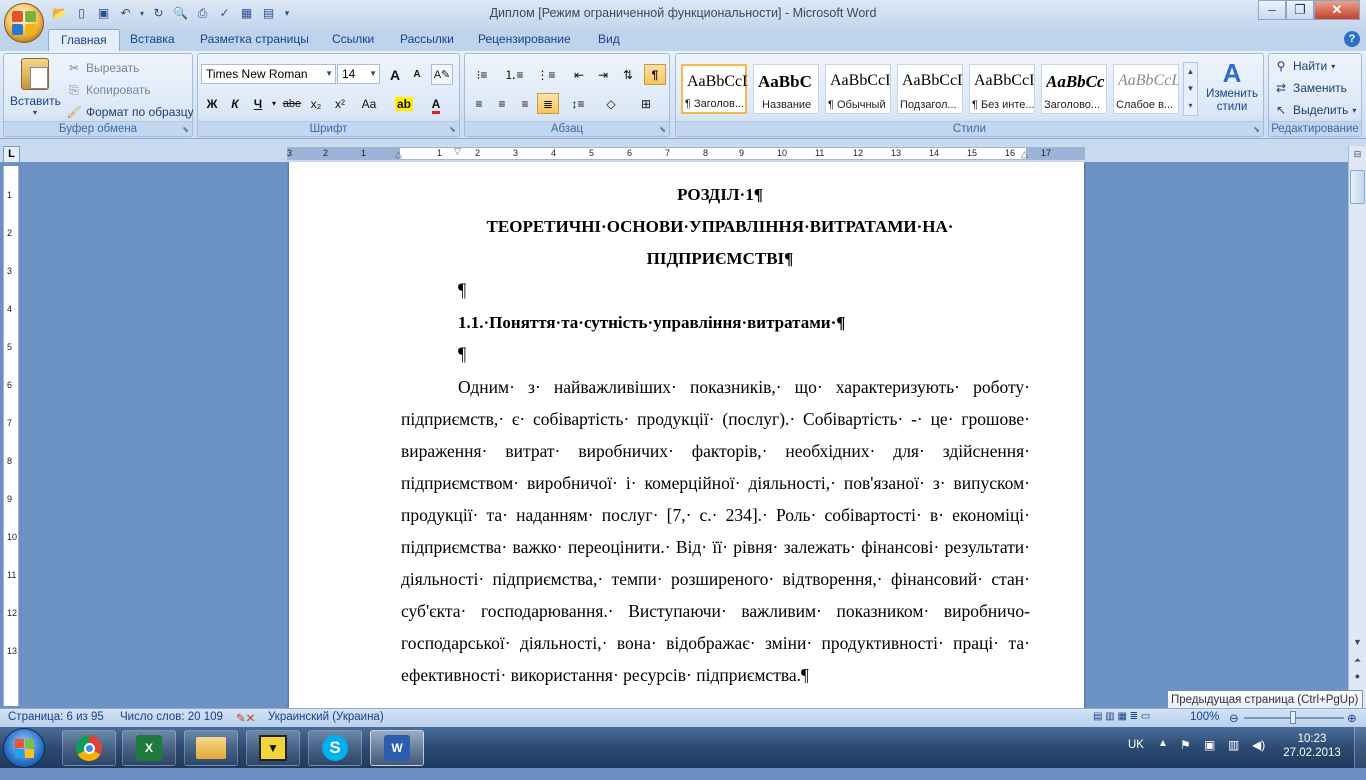 Image resolution: width=1366 pixels, height=780 pixels. What do you see at coordinates (1234, 718) in the screenshot?
I see `zoom-out-icon: ⊖` at bounding box center [1234, 718].